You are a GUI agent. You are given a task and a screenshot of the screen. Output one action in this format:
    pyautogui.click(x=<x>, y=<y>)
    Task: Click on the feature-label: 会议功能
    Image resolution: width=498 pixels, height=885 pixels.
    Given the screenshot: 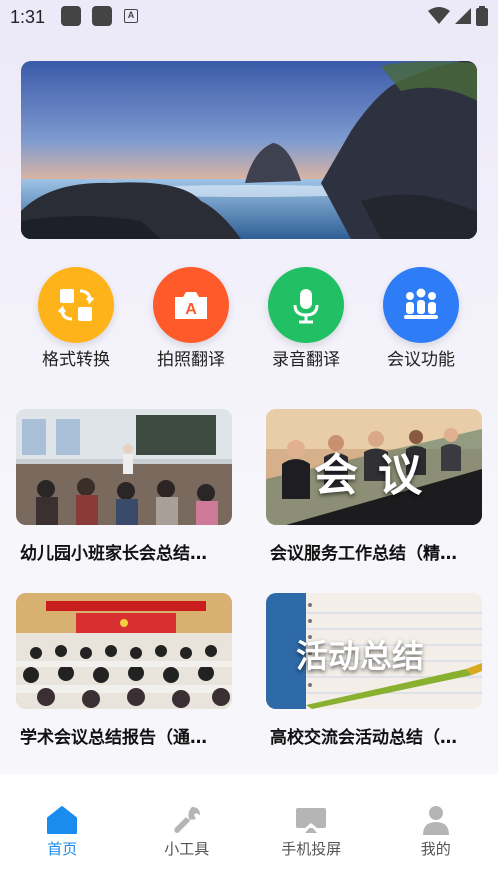 What is the action you would take?
    pyautogui.click(x=421, y=360)
    